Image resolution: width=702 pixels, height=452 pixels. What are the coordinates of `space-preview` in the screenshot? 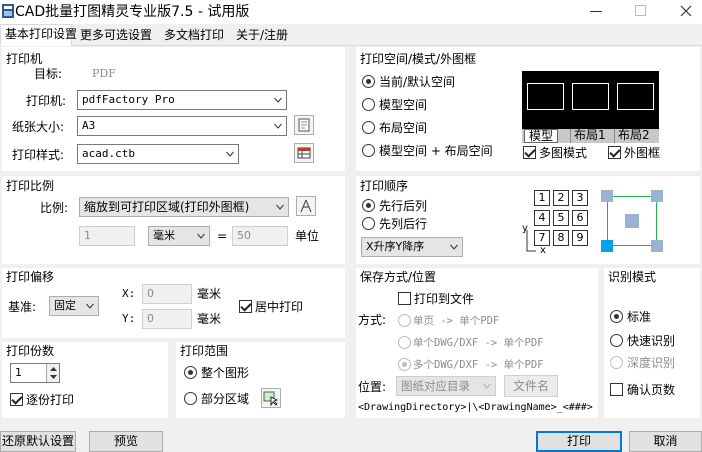 It's located at (590, 100).